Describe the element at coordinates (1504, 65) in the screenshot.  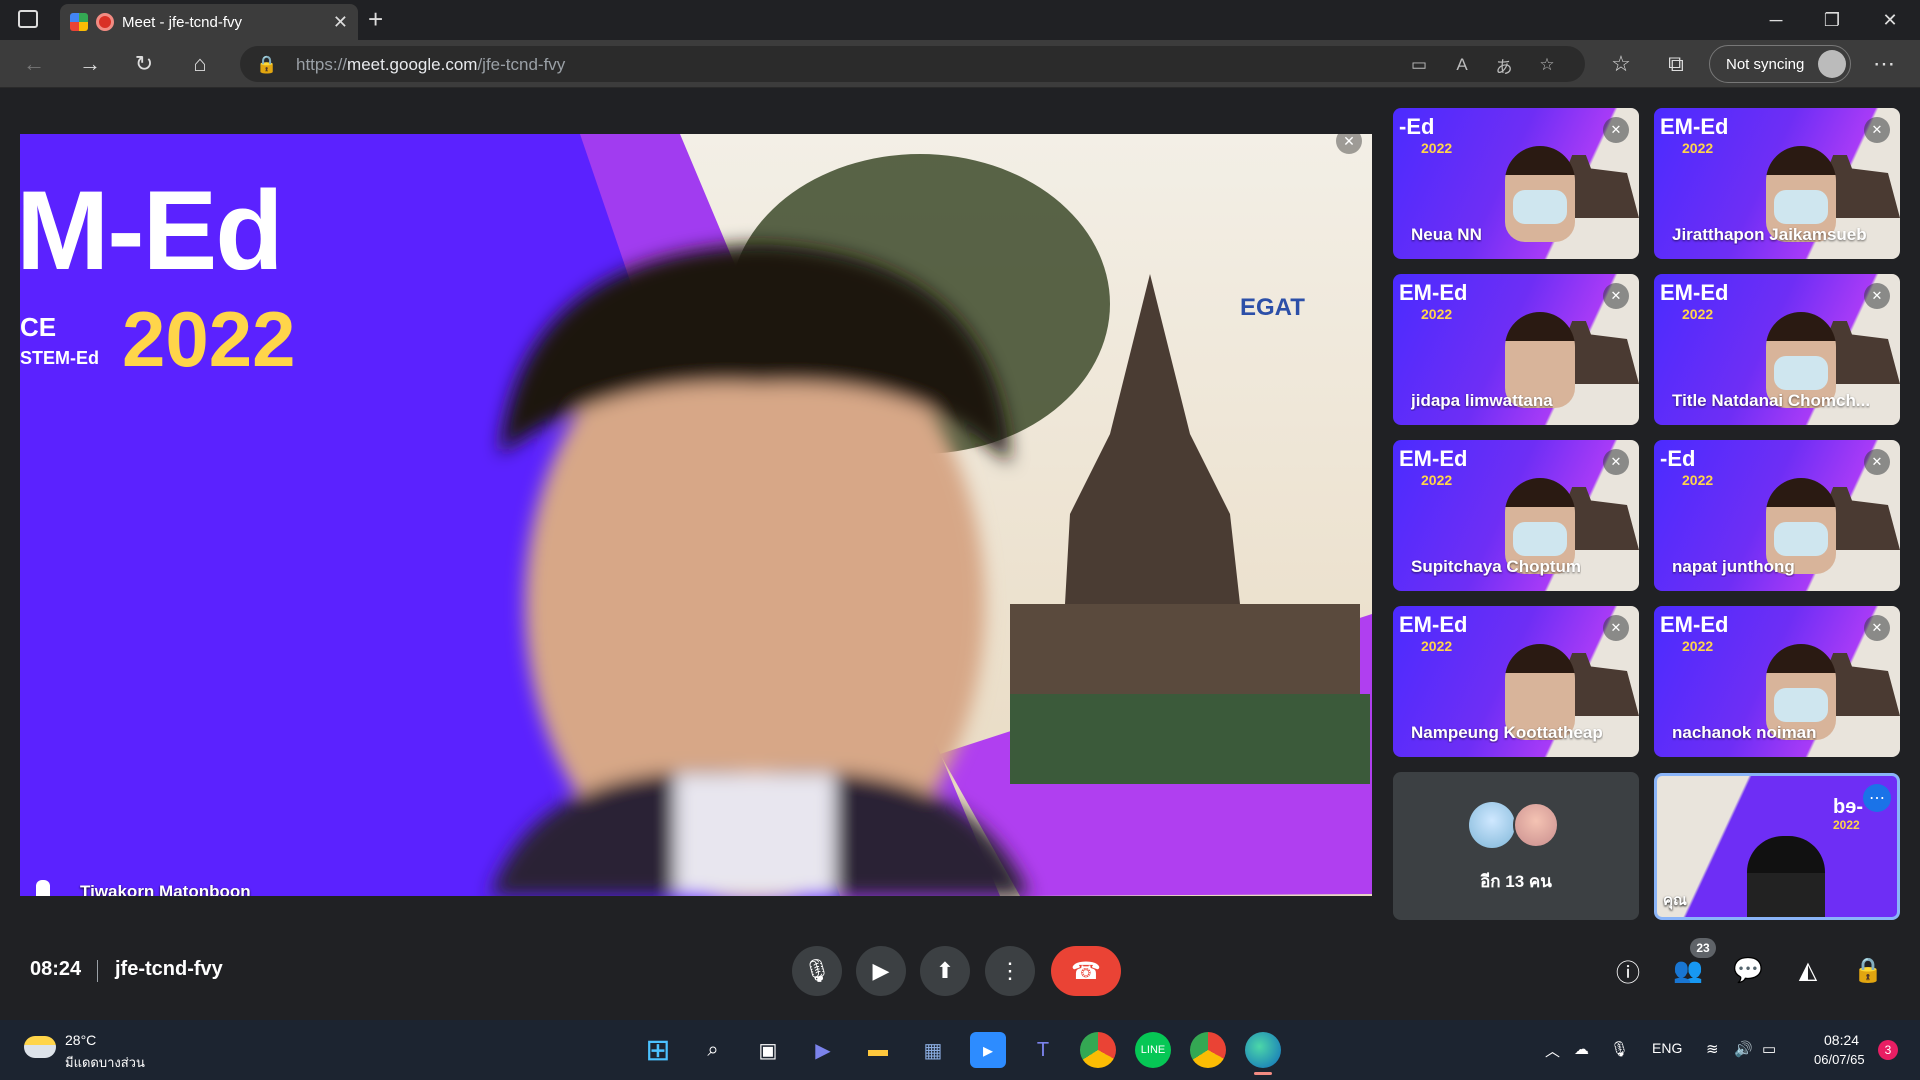
I see `translate-icon: あ` at that location.